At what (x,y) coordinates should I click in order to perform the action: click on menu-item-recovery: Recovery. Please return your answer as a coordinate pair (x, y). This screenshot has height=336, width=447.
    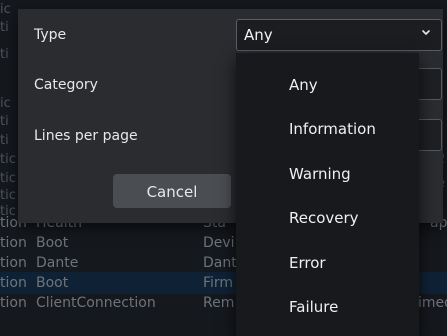
    Looking at the image, I should click on (327, 218).